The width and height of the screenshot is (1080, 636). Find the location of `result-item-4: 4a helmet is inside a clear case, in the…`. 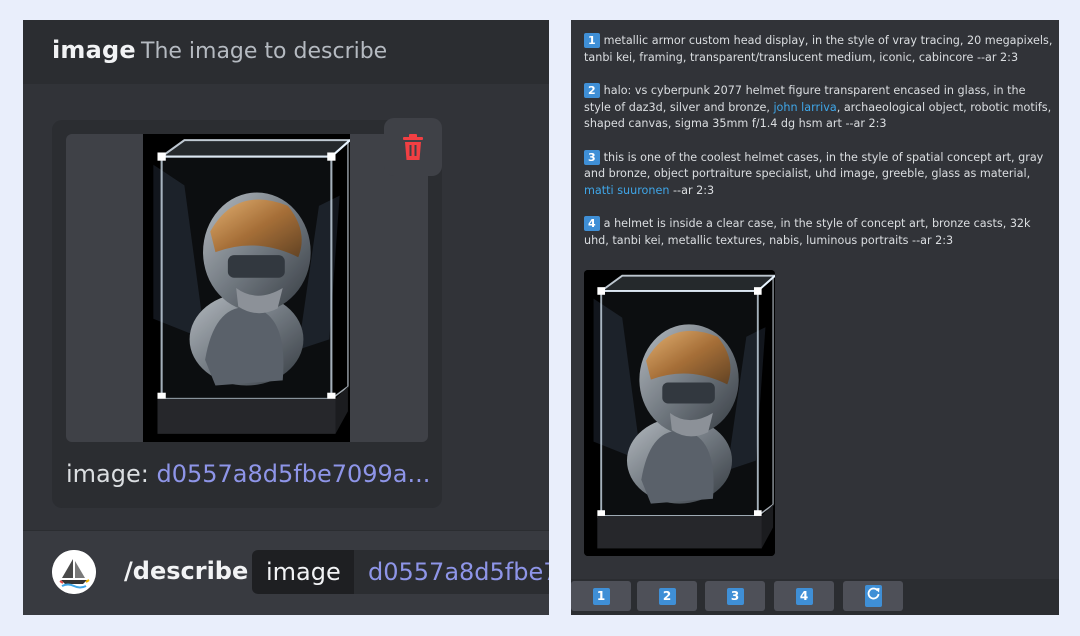

result-item-4: 4a helmet is inside a clear case, in the… is located at coordinates (819, 232).